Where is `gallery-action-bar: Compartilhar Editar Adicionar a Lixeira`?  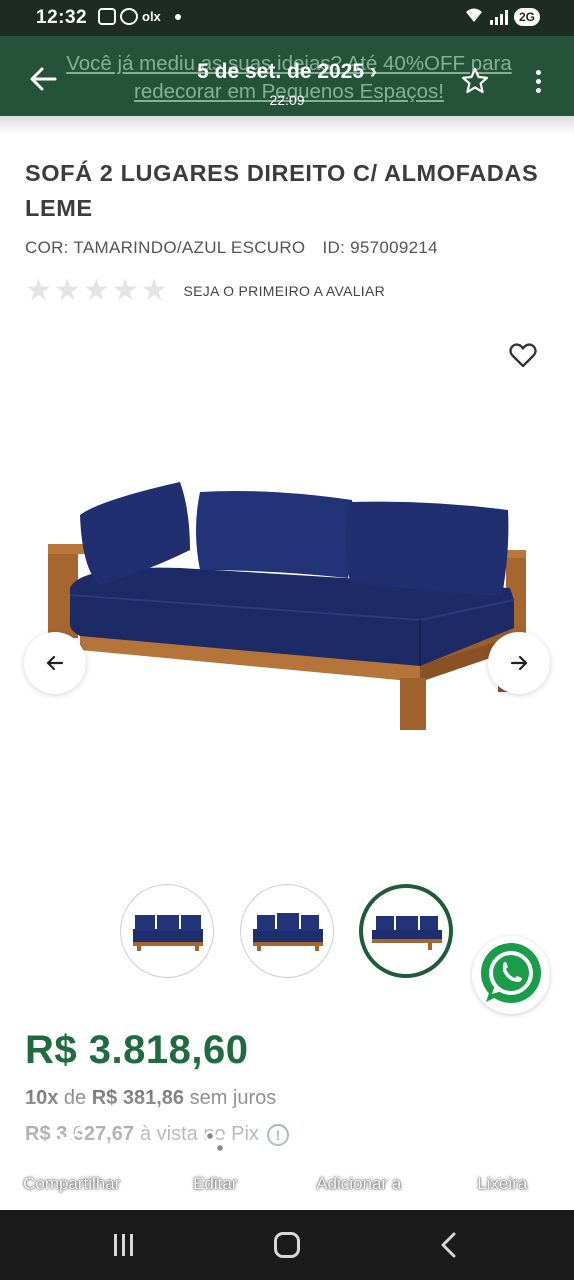 gallery-action-bar: Compartilhar Editar Adicionar a Lixeira is located at coordinates (287, 1167).